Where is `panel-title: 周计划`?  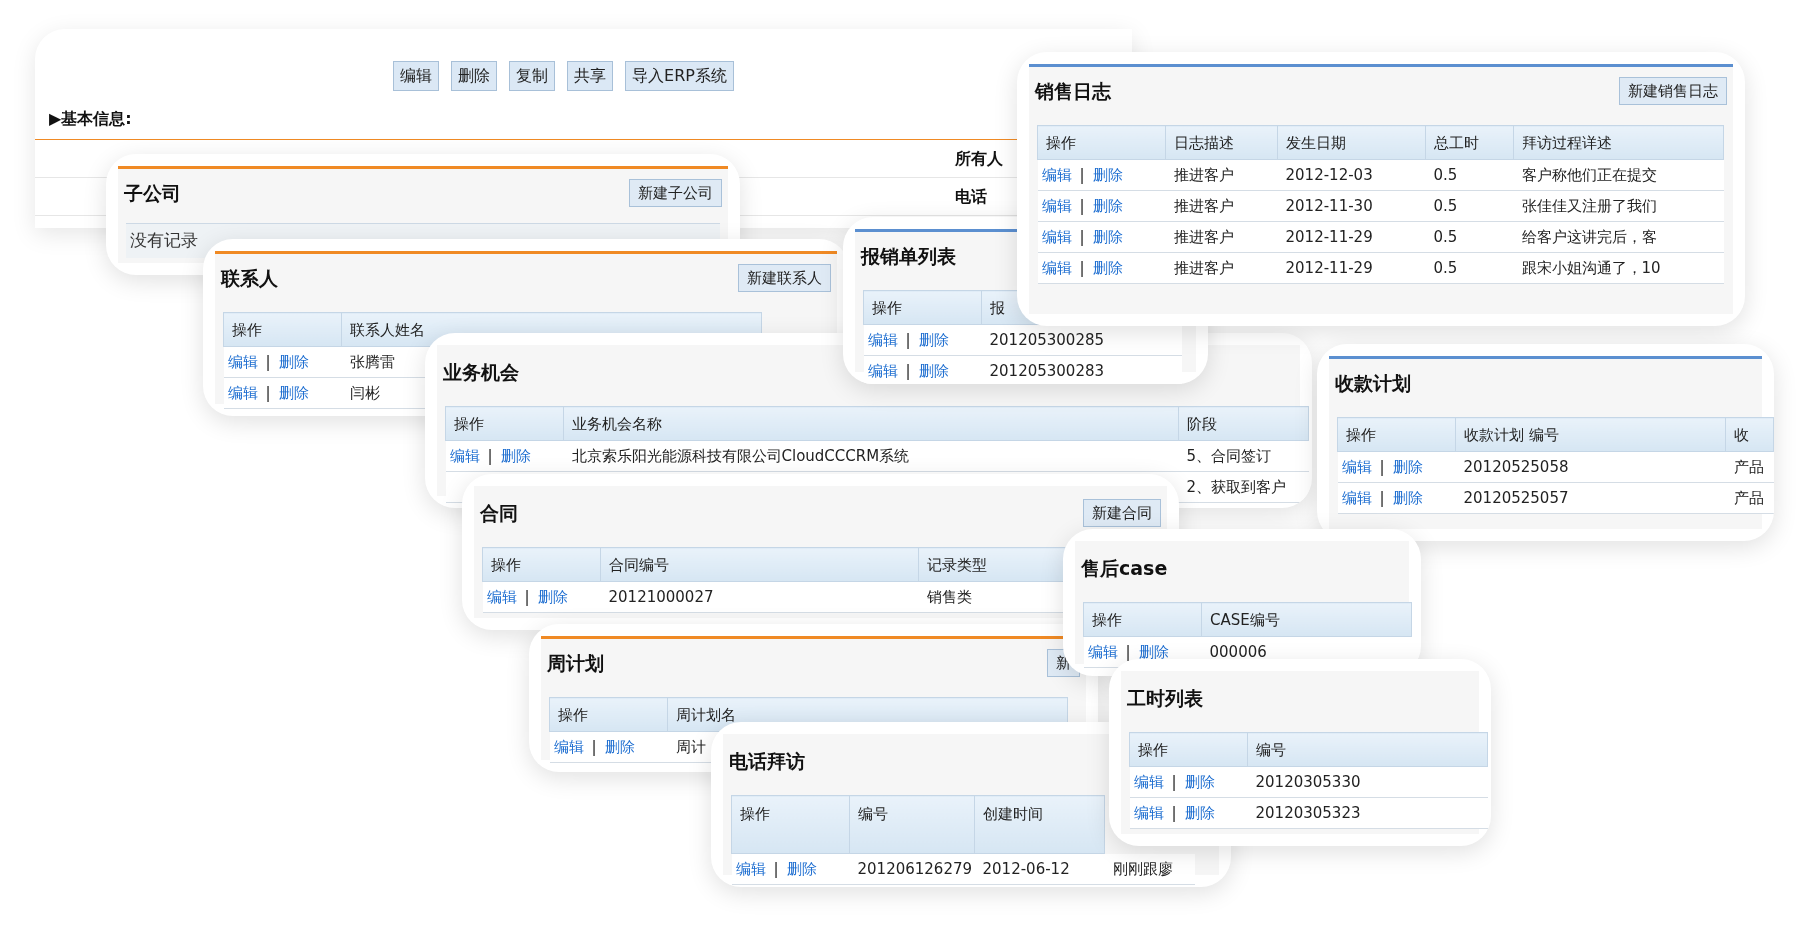
panel-title: 周计划 is located at coordinates (575, 663).